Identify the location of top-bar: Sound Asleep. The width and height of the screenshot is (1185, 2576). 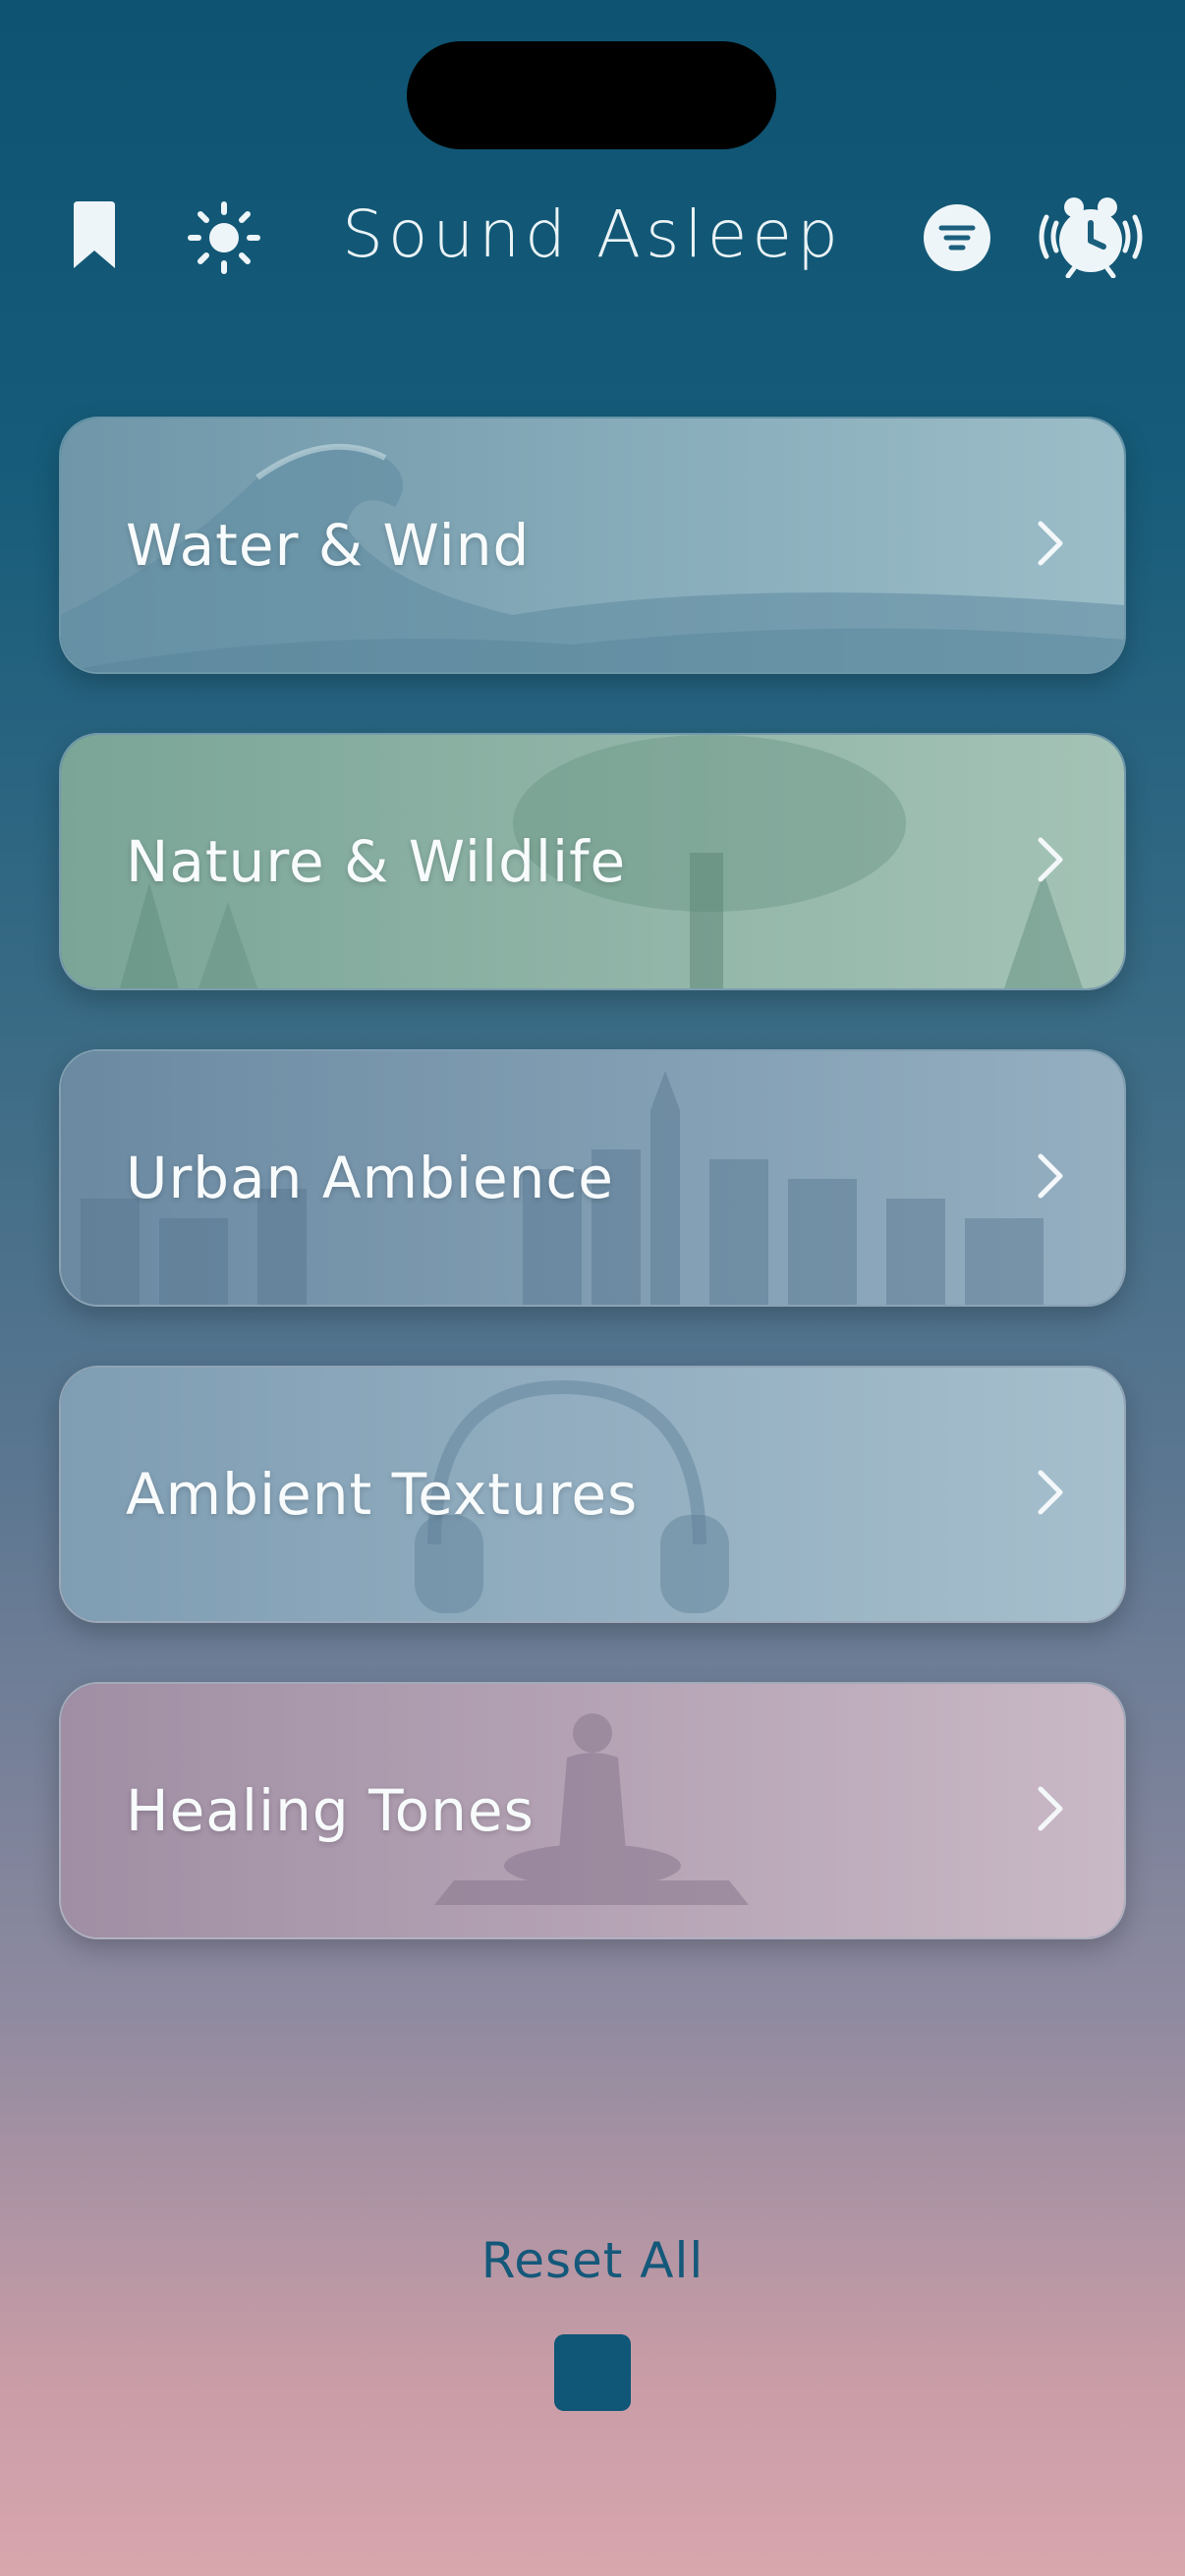
(592, 236).